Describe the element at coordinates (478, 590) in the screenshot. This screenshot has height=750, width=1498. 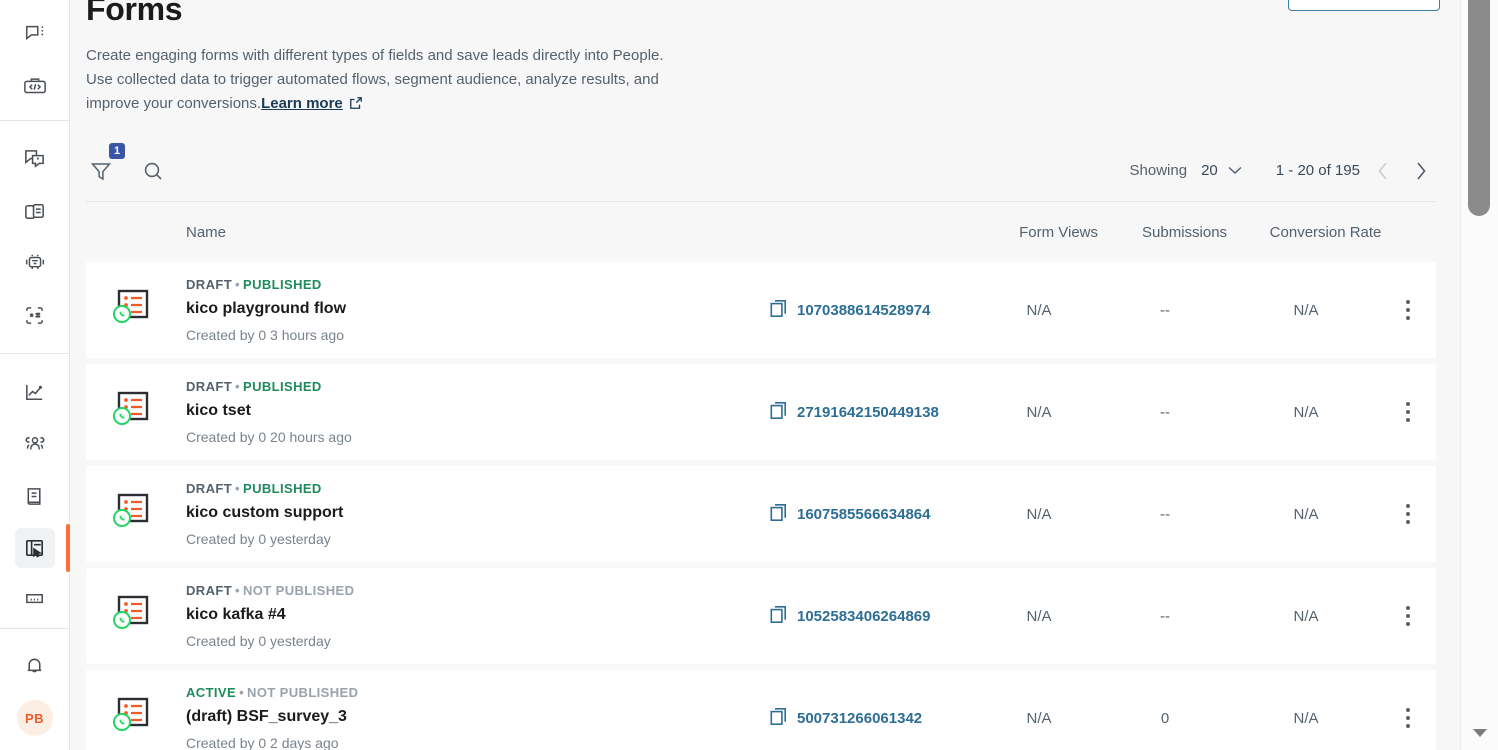
I see `row-status: DRAFT • NOT PUBLISHED` at that location.